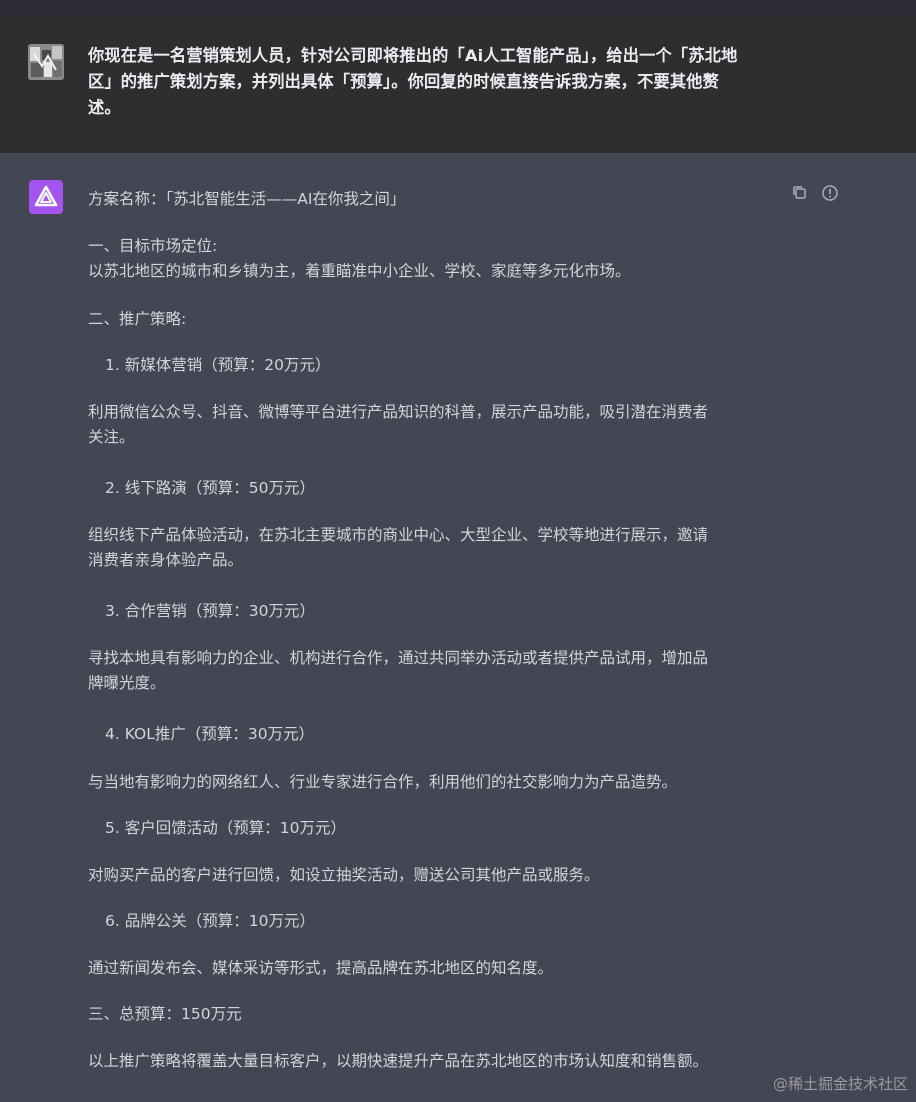 This screenshot has height=1102, width=916. Describe the element at coordinates (210, 734) in the screenshot. I see `list-item-label: 4. KOL推广（预算：30万元）` at that location.